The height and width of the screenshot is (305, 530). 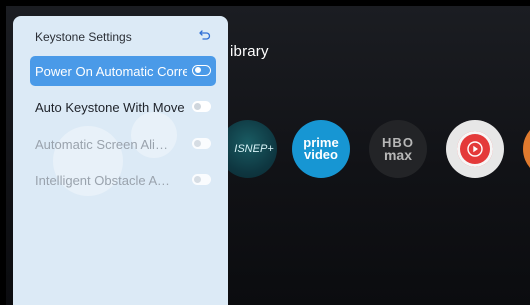 I want to click on setting-label: Intelligent Obstacle Avoidance, so click(x=105, y=180).